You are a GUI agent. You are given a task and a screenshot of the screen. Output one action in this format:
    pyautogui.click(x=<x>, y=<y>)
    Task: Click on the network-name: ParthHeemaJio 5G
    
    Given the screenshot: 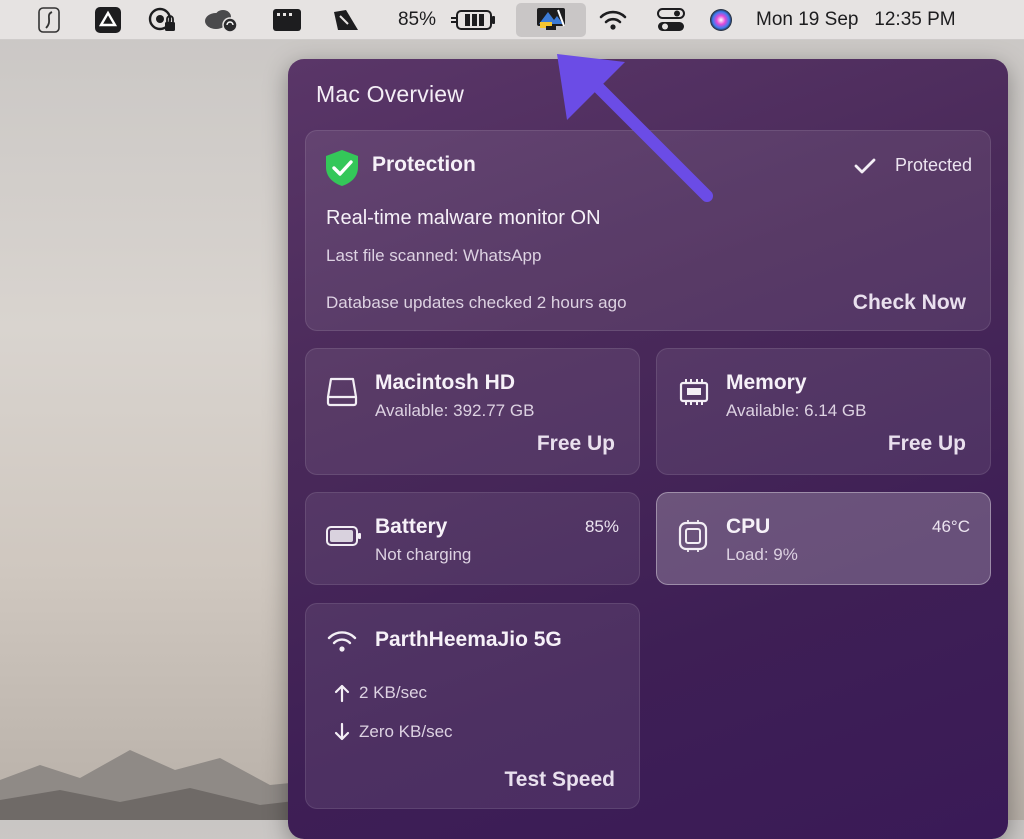 What is the action you would take?
    pyautogui.click(x=468, y=639)
    